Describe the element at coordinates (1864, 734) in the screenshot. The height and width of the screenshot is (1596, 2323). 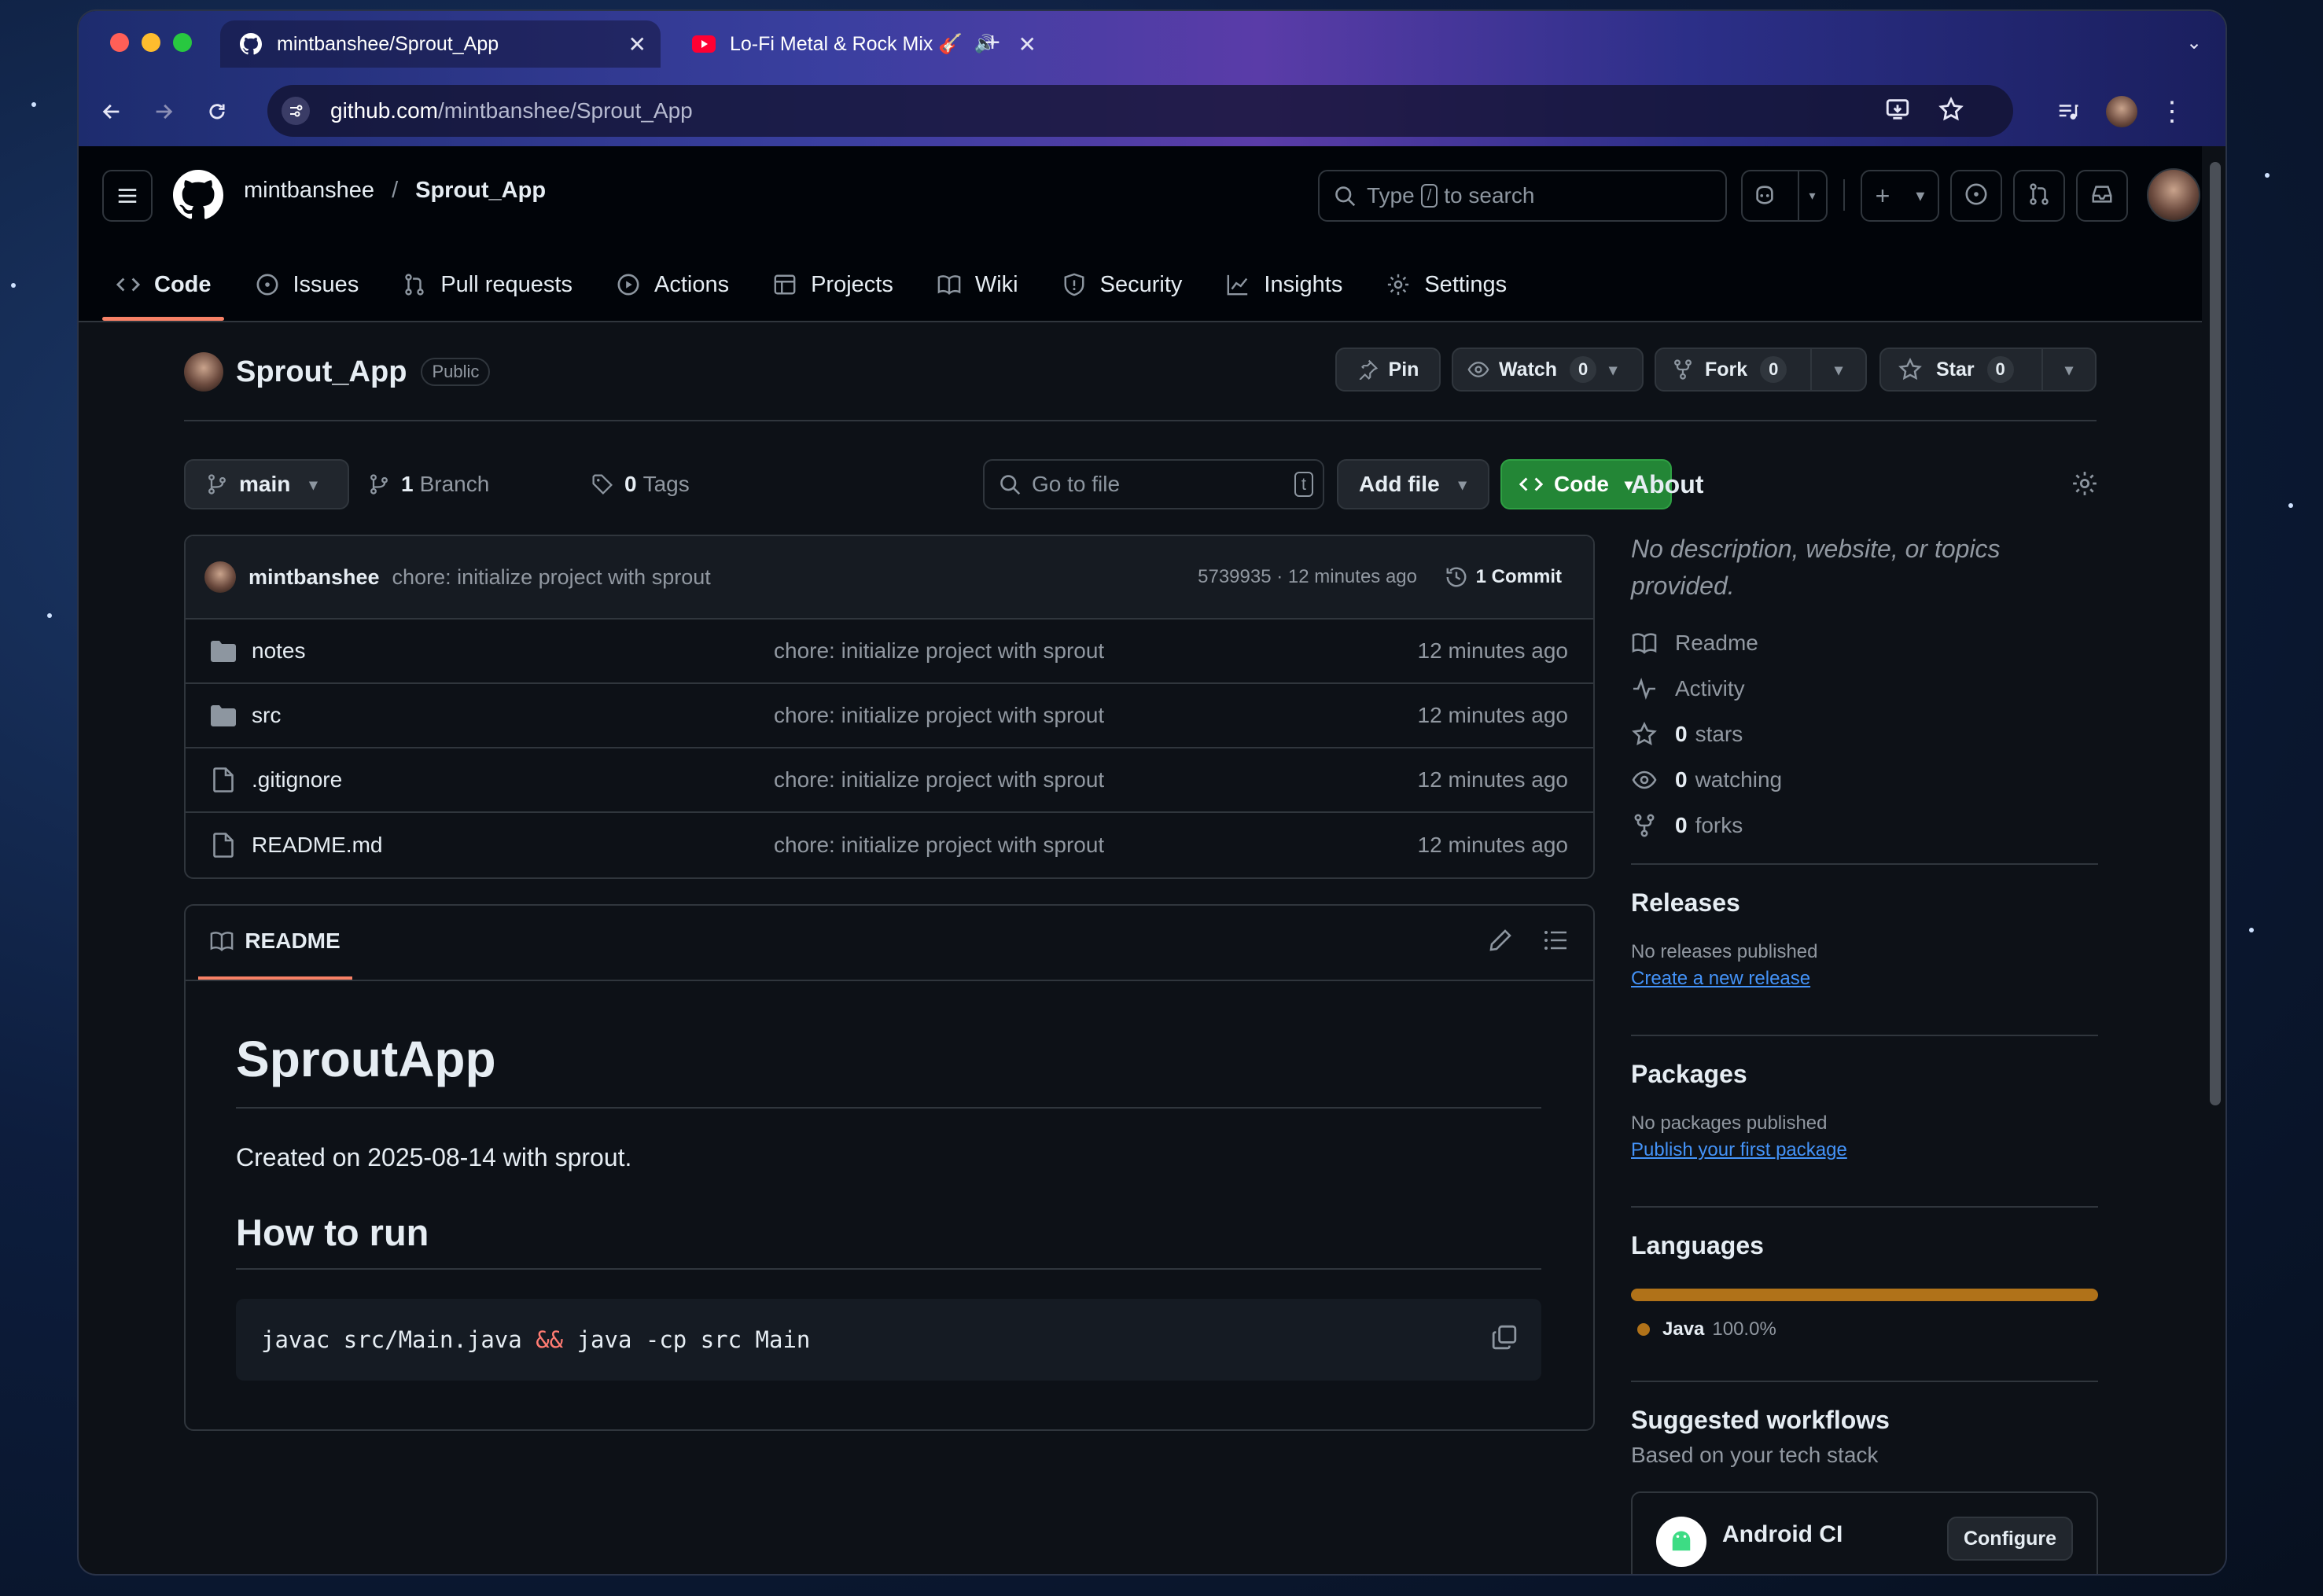
I see `stars-link: 0 stars` at that location.